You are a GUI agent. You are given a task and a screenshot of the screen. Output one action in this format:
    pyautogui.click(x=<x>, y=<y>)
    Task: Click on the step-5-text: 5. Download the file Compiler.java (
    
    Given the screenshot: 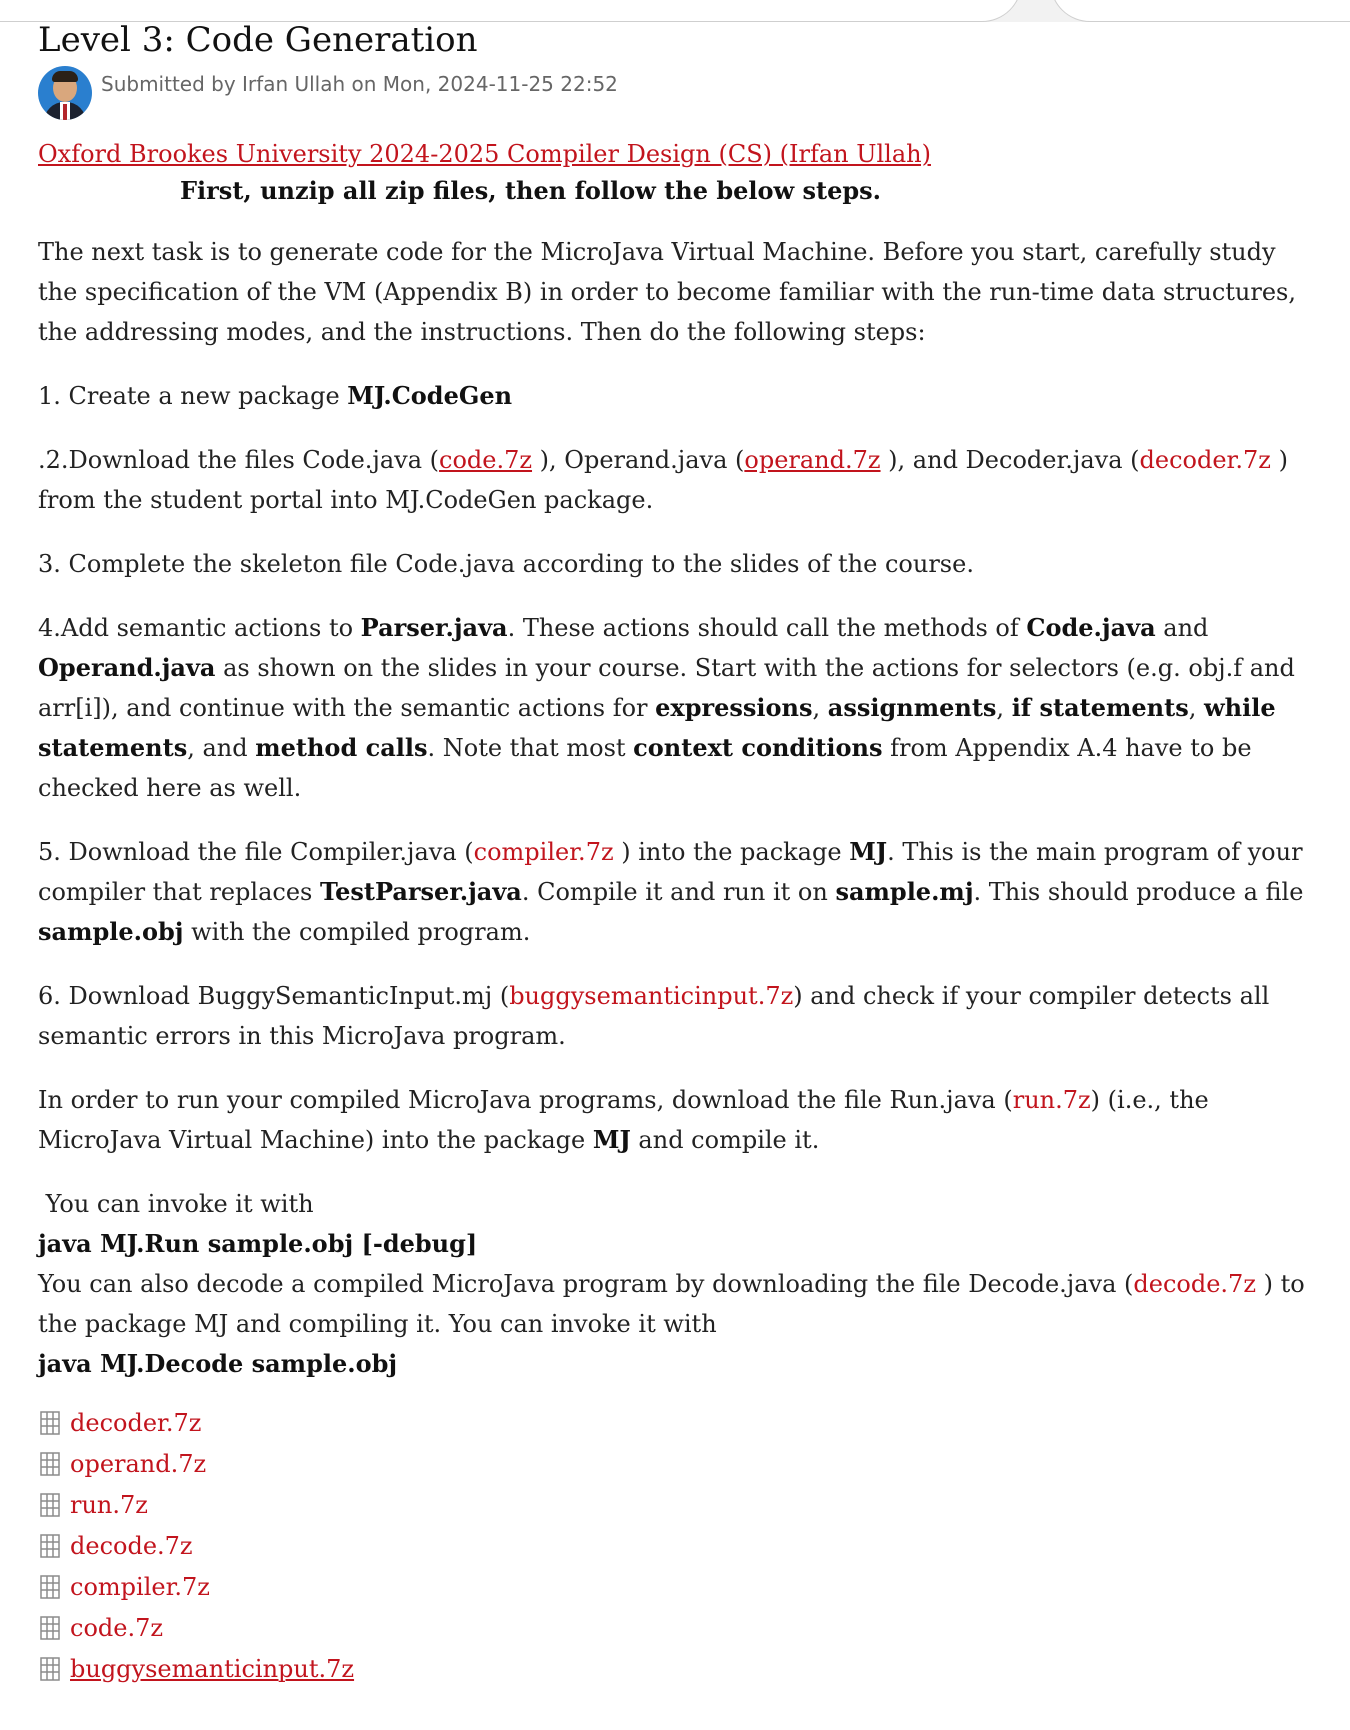 What is the action you would take?
    pyautogui.click(x=256, y=852)
    